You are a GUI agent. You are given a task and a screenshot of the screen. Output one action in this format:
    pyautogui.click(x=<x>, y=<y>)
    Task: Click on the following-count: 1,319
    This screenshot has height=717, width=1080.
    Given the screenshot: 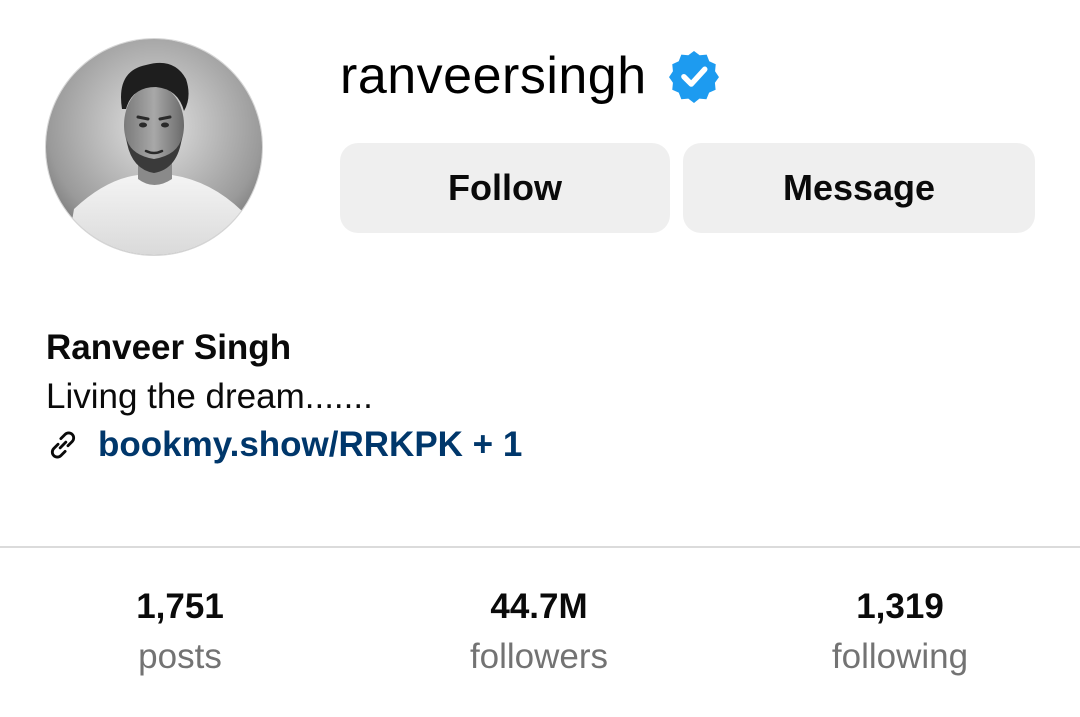 What is the action you would take?
    pyautogui.click(x=900, y=606)
    